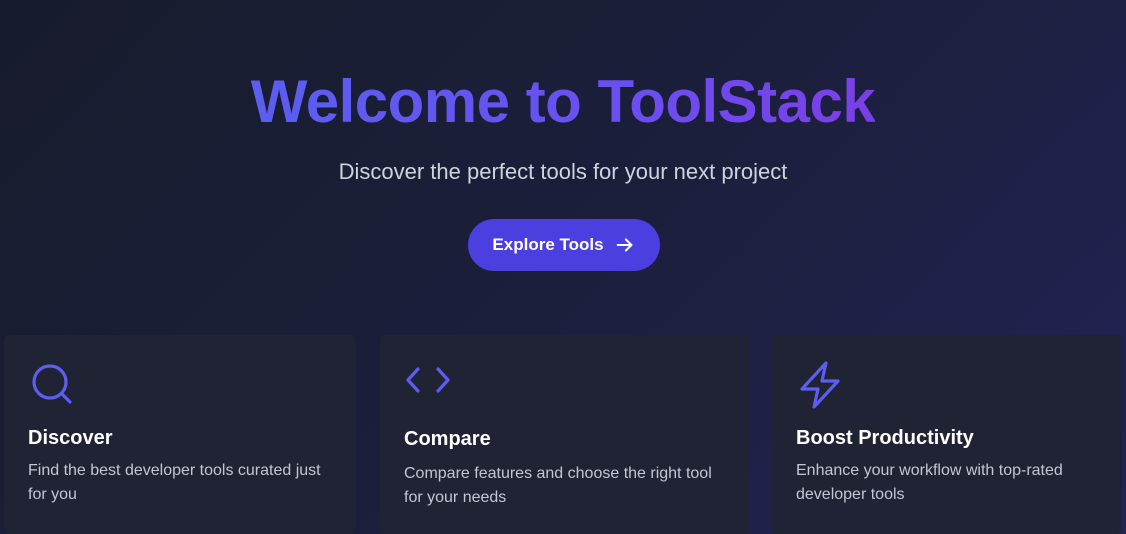 This screenshot has width=1126, height=534. What do you see at coordinates (52, 385) in the screenshot?
I see `search-icon` at bounding box center [52, 385].